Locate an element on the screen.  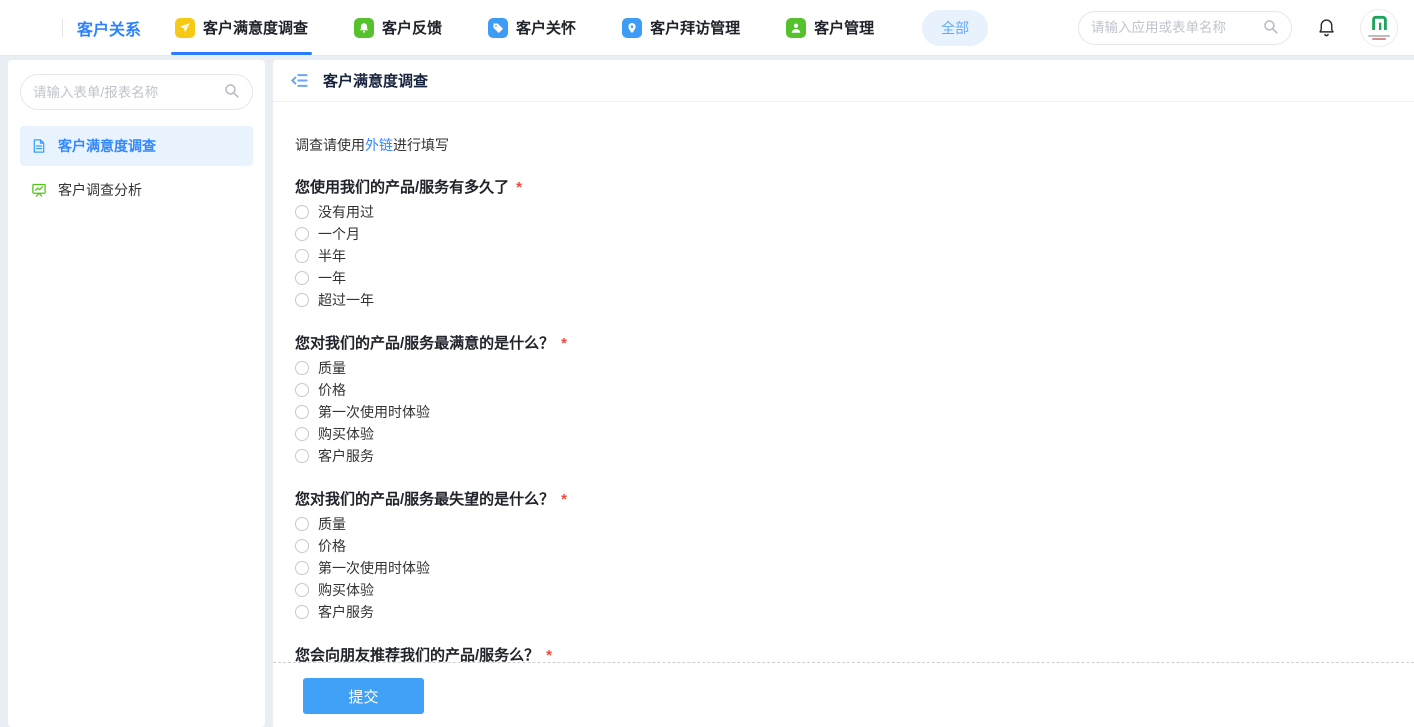
radio-option: 没有用过 is located at coordinates (842, 212).